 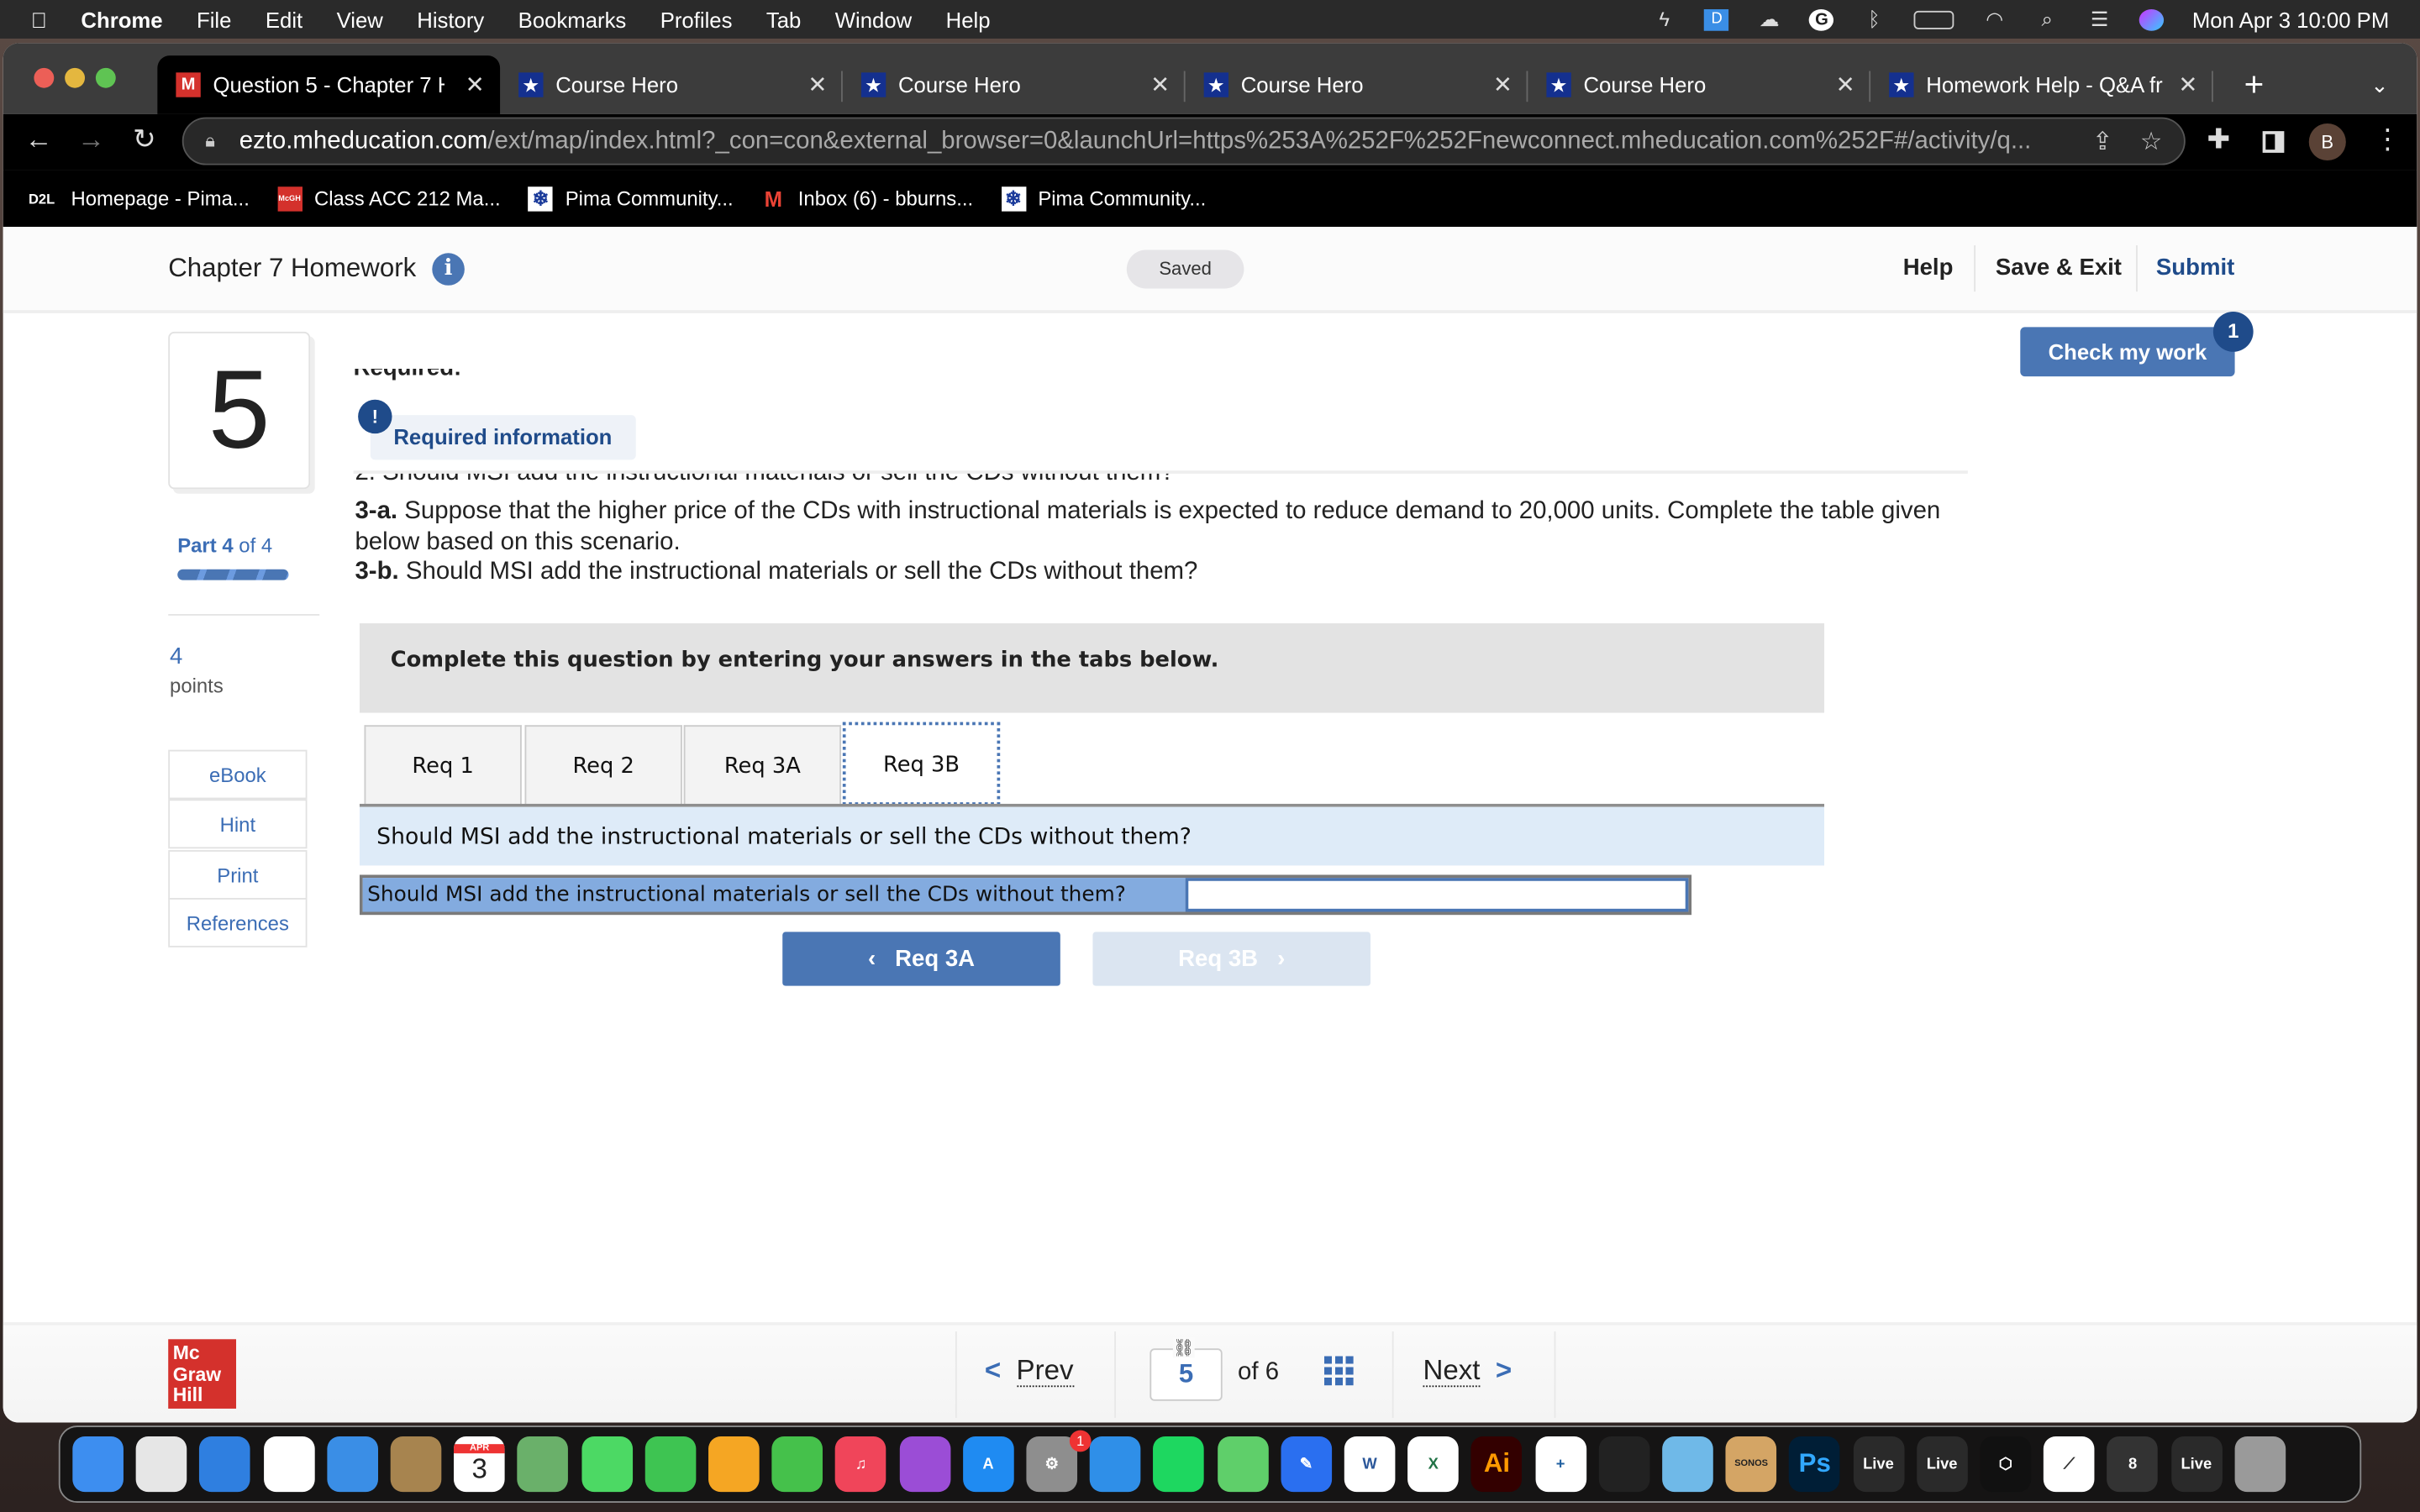 I want to click on dock-eight-icon: 8, so click(x=2133, y=1464).